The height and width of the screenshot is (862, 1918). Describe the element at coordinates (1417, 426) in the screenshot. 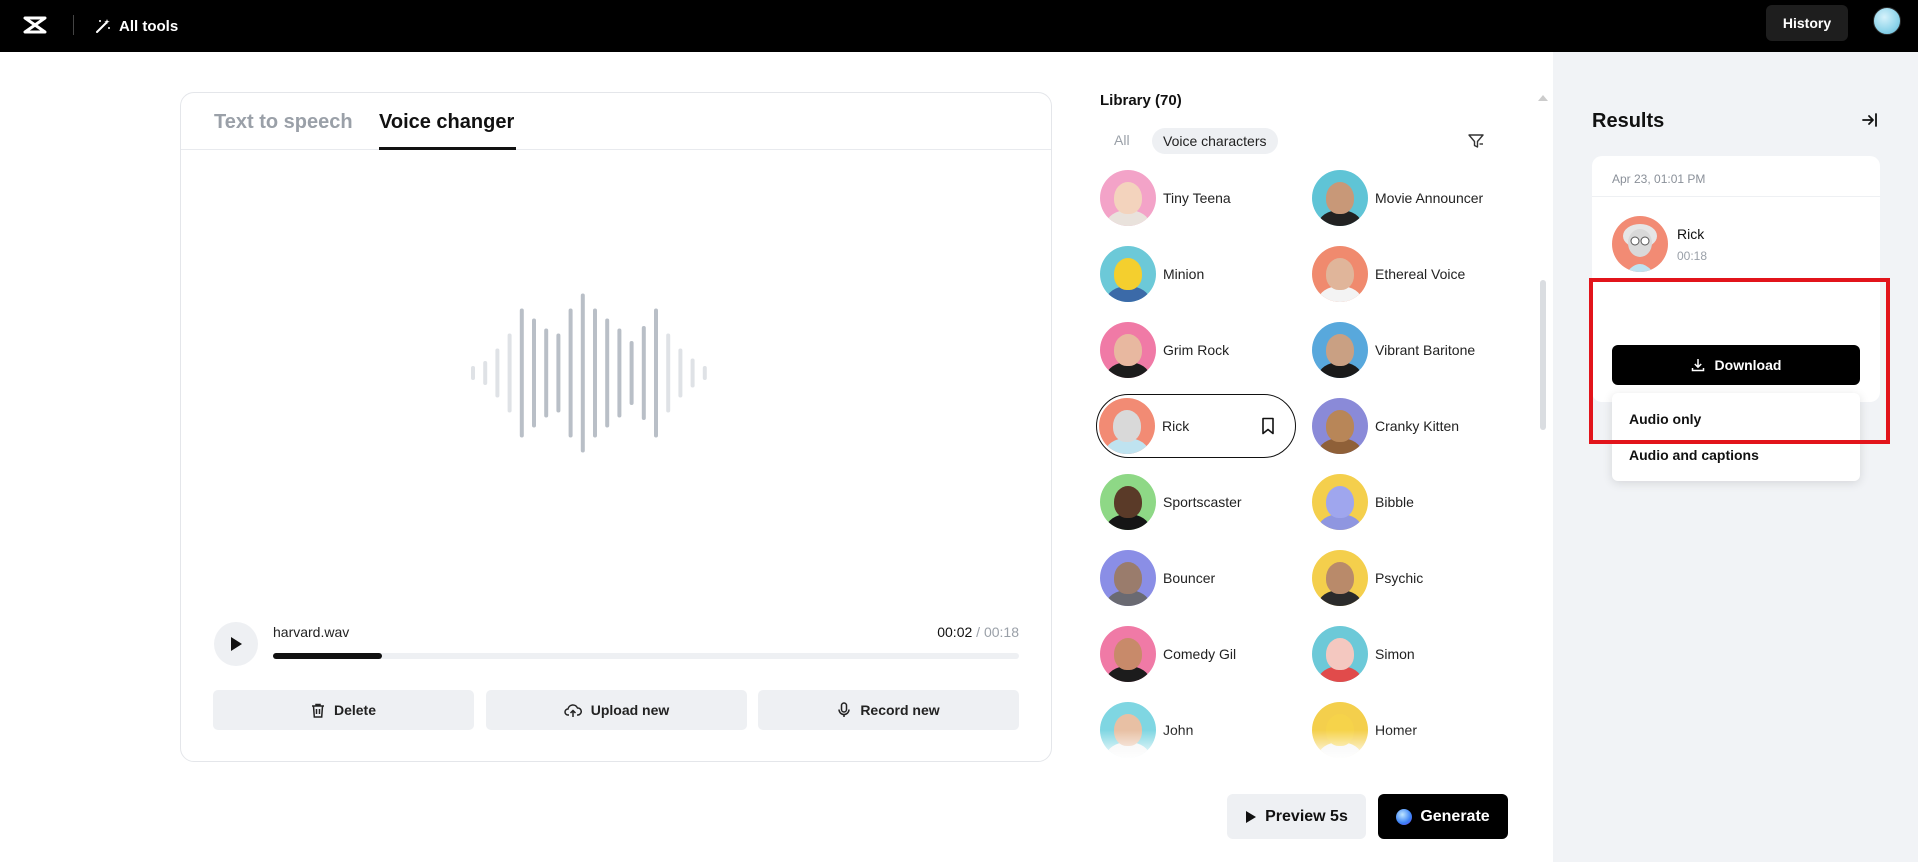

I see `voice-name: Cranky Kitten` at that location.